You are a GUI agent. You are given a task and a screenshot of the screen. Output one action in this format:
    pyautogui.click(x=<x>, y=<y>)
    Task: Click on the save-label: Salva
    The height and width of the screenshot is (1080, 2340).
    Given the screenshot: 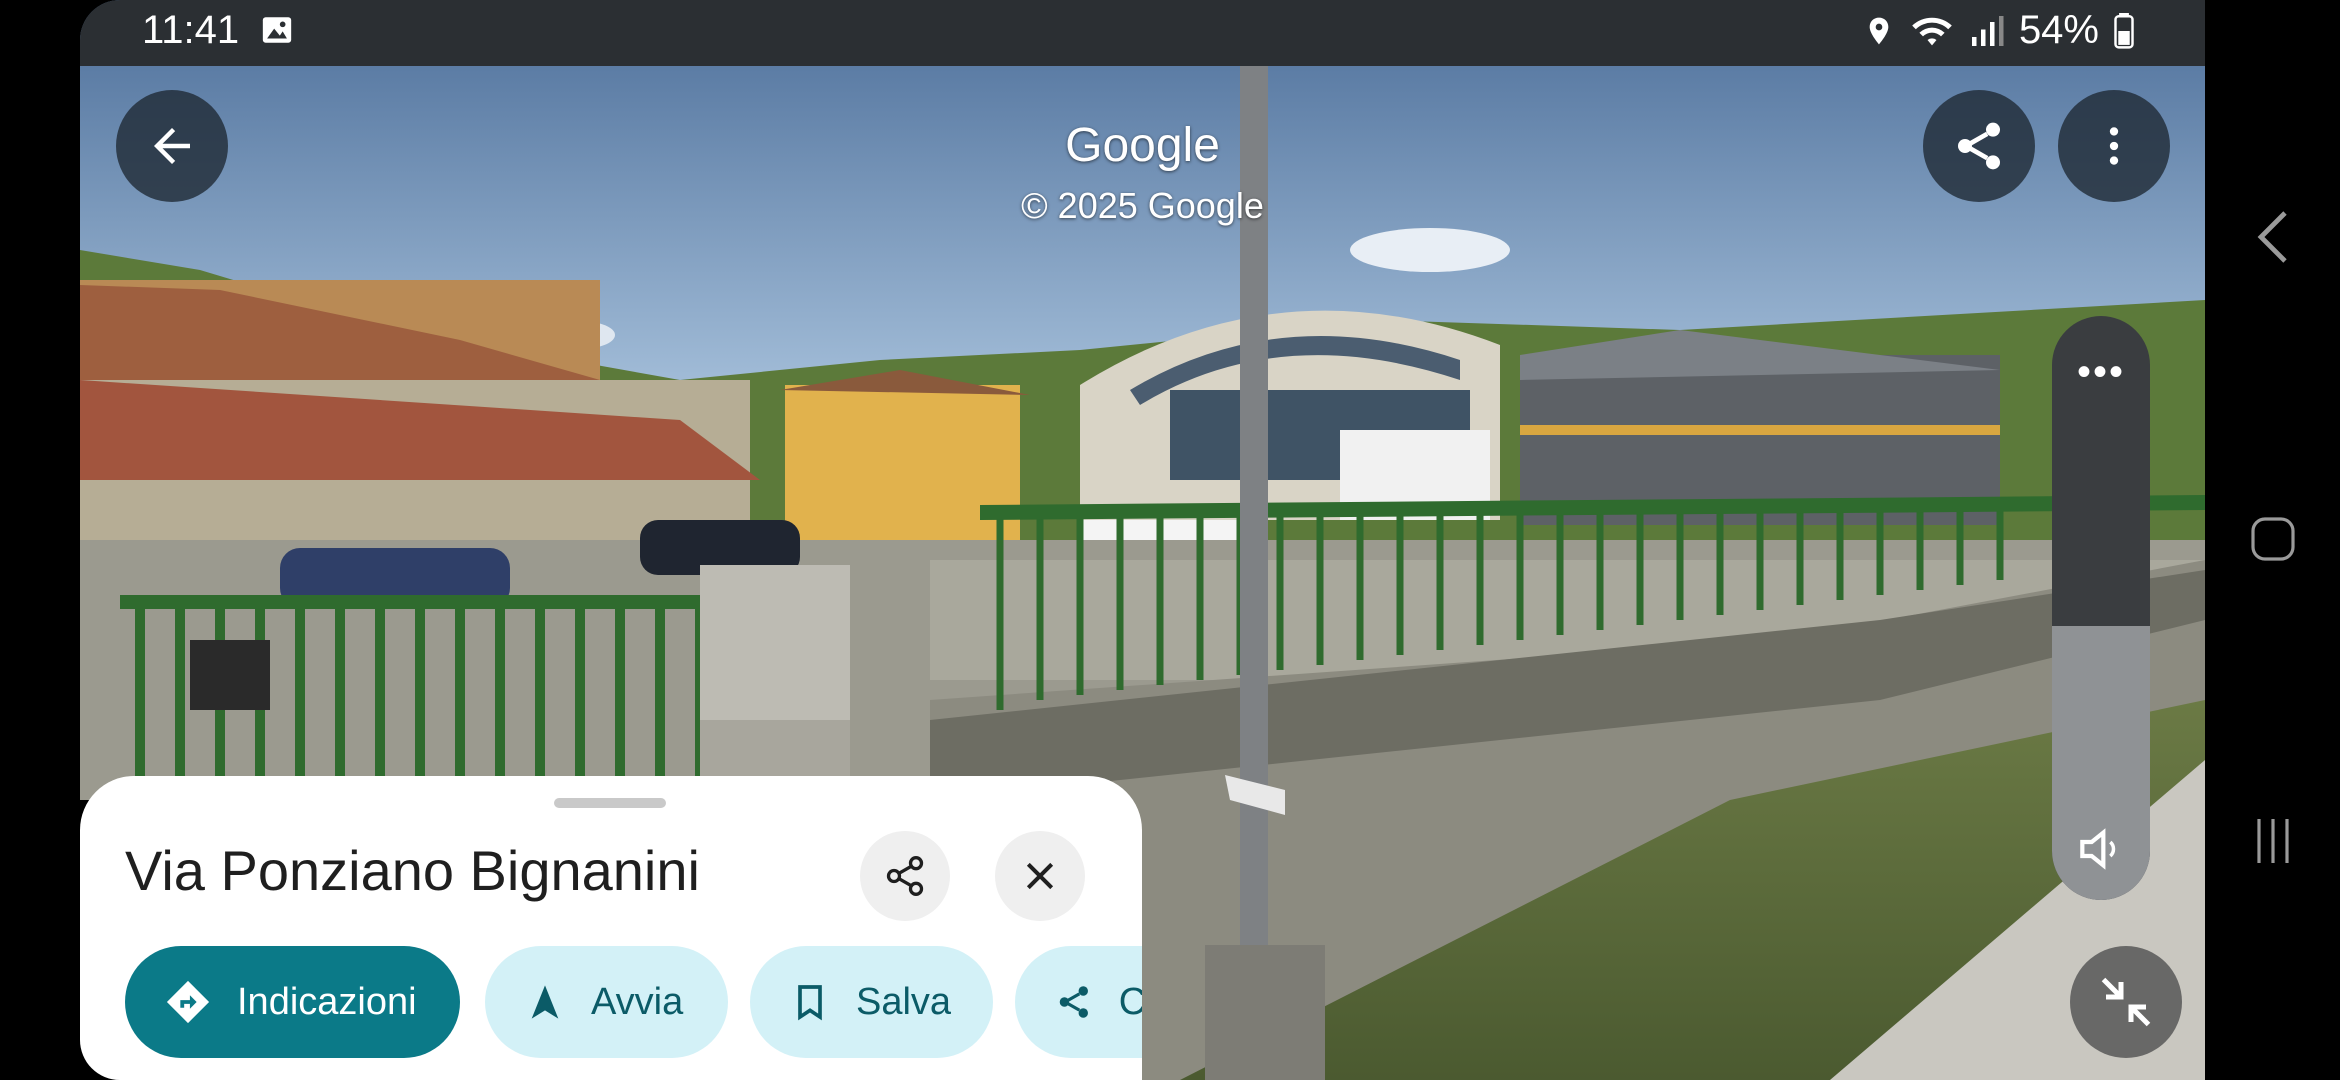 What is the action you would take?
    pyautogui.click(x=904, y=1001)
    